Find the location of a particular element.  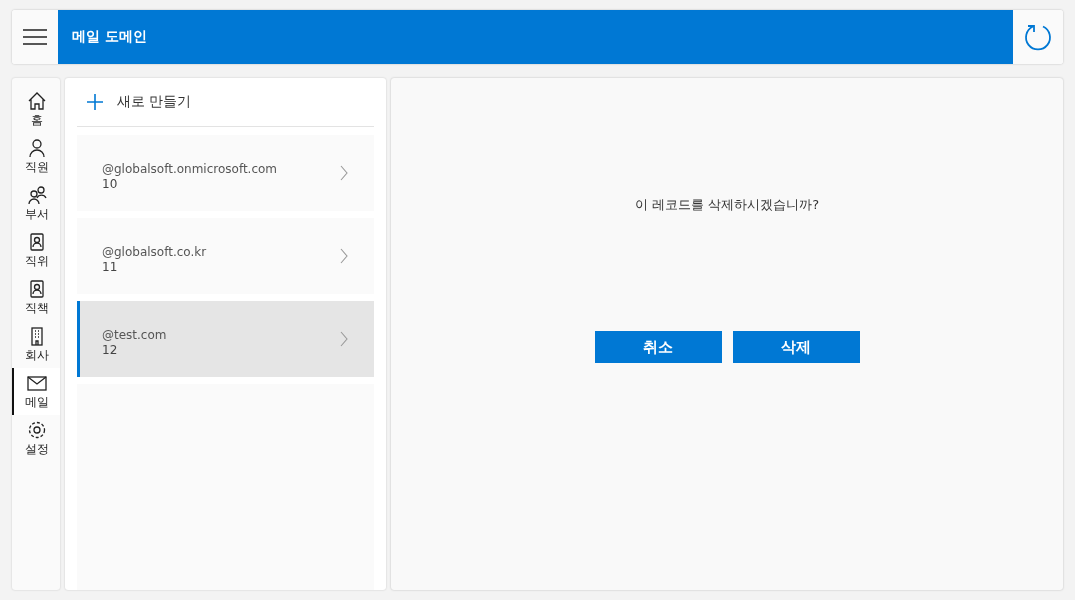

person-icon is located at coordinates (37, 147).